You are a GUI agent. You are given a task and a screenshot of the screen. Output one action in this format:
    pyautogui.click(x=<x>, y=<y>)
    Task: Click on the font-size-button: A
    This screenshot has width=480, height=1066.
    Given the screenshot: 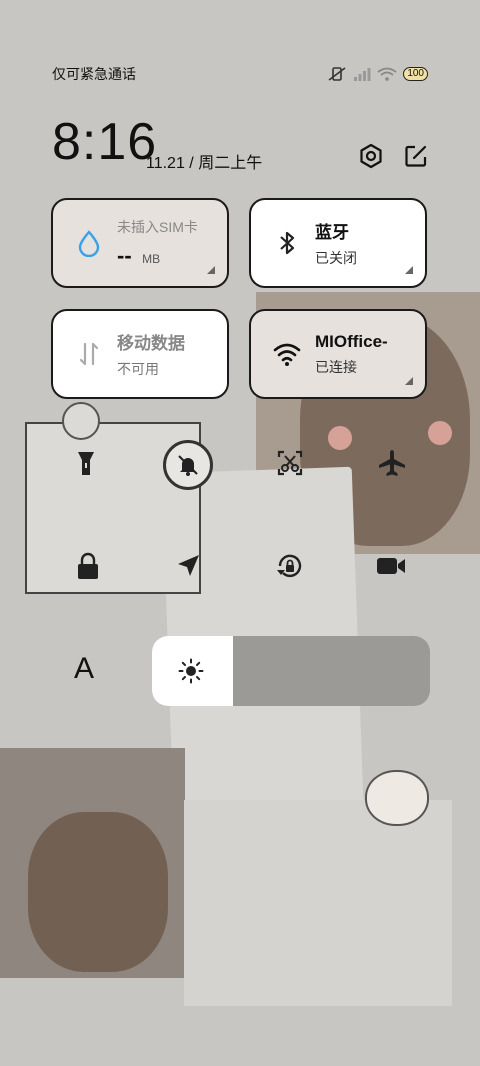 What is the action you would take?
    pyautogui.click(x=84, y=669)
    